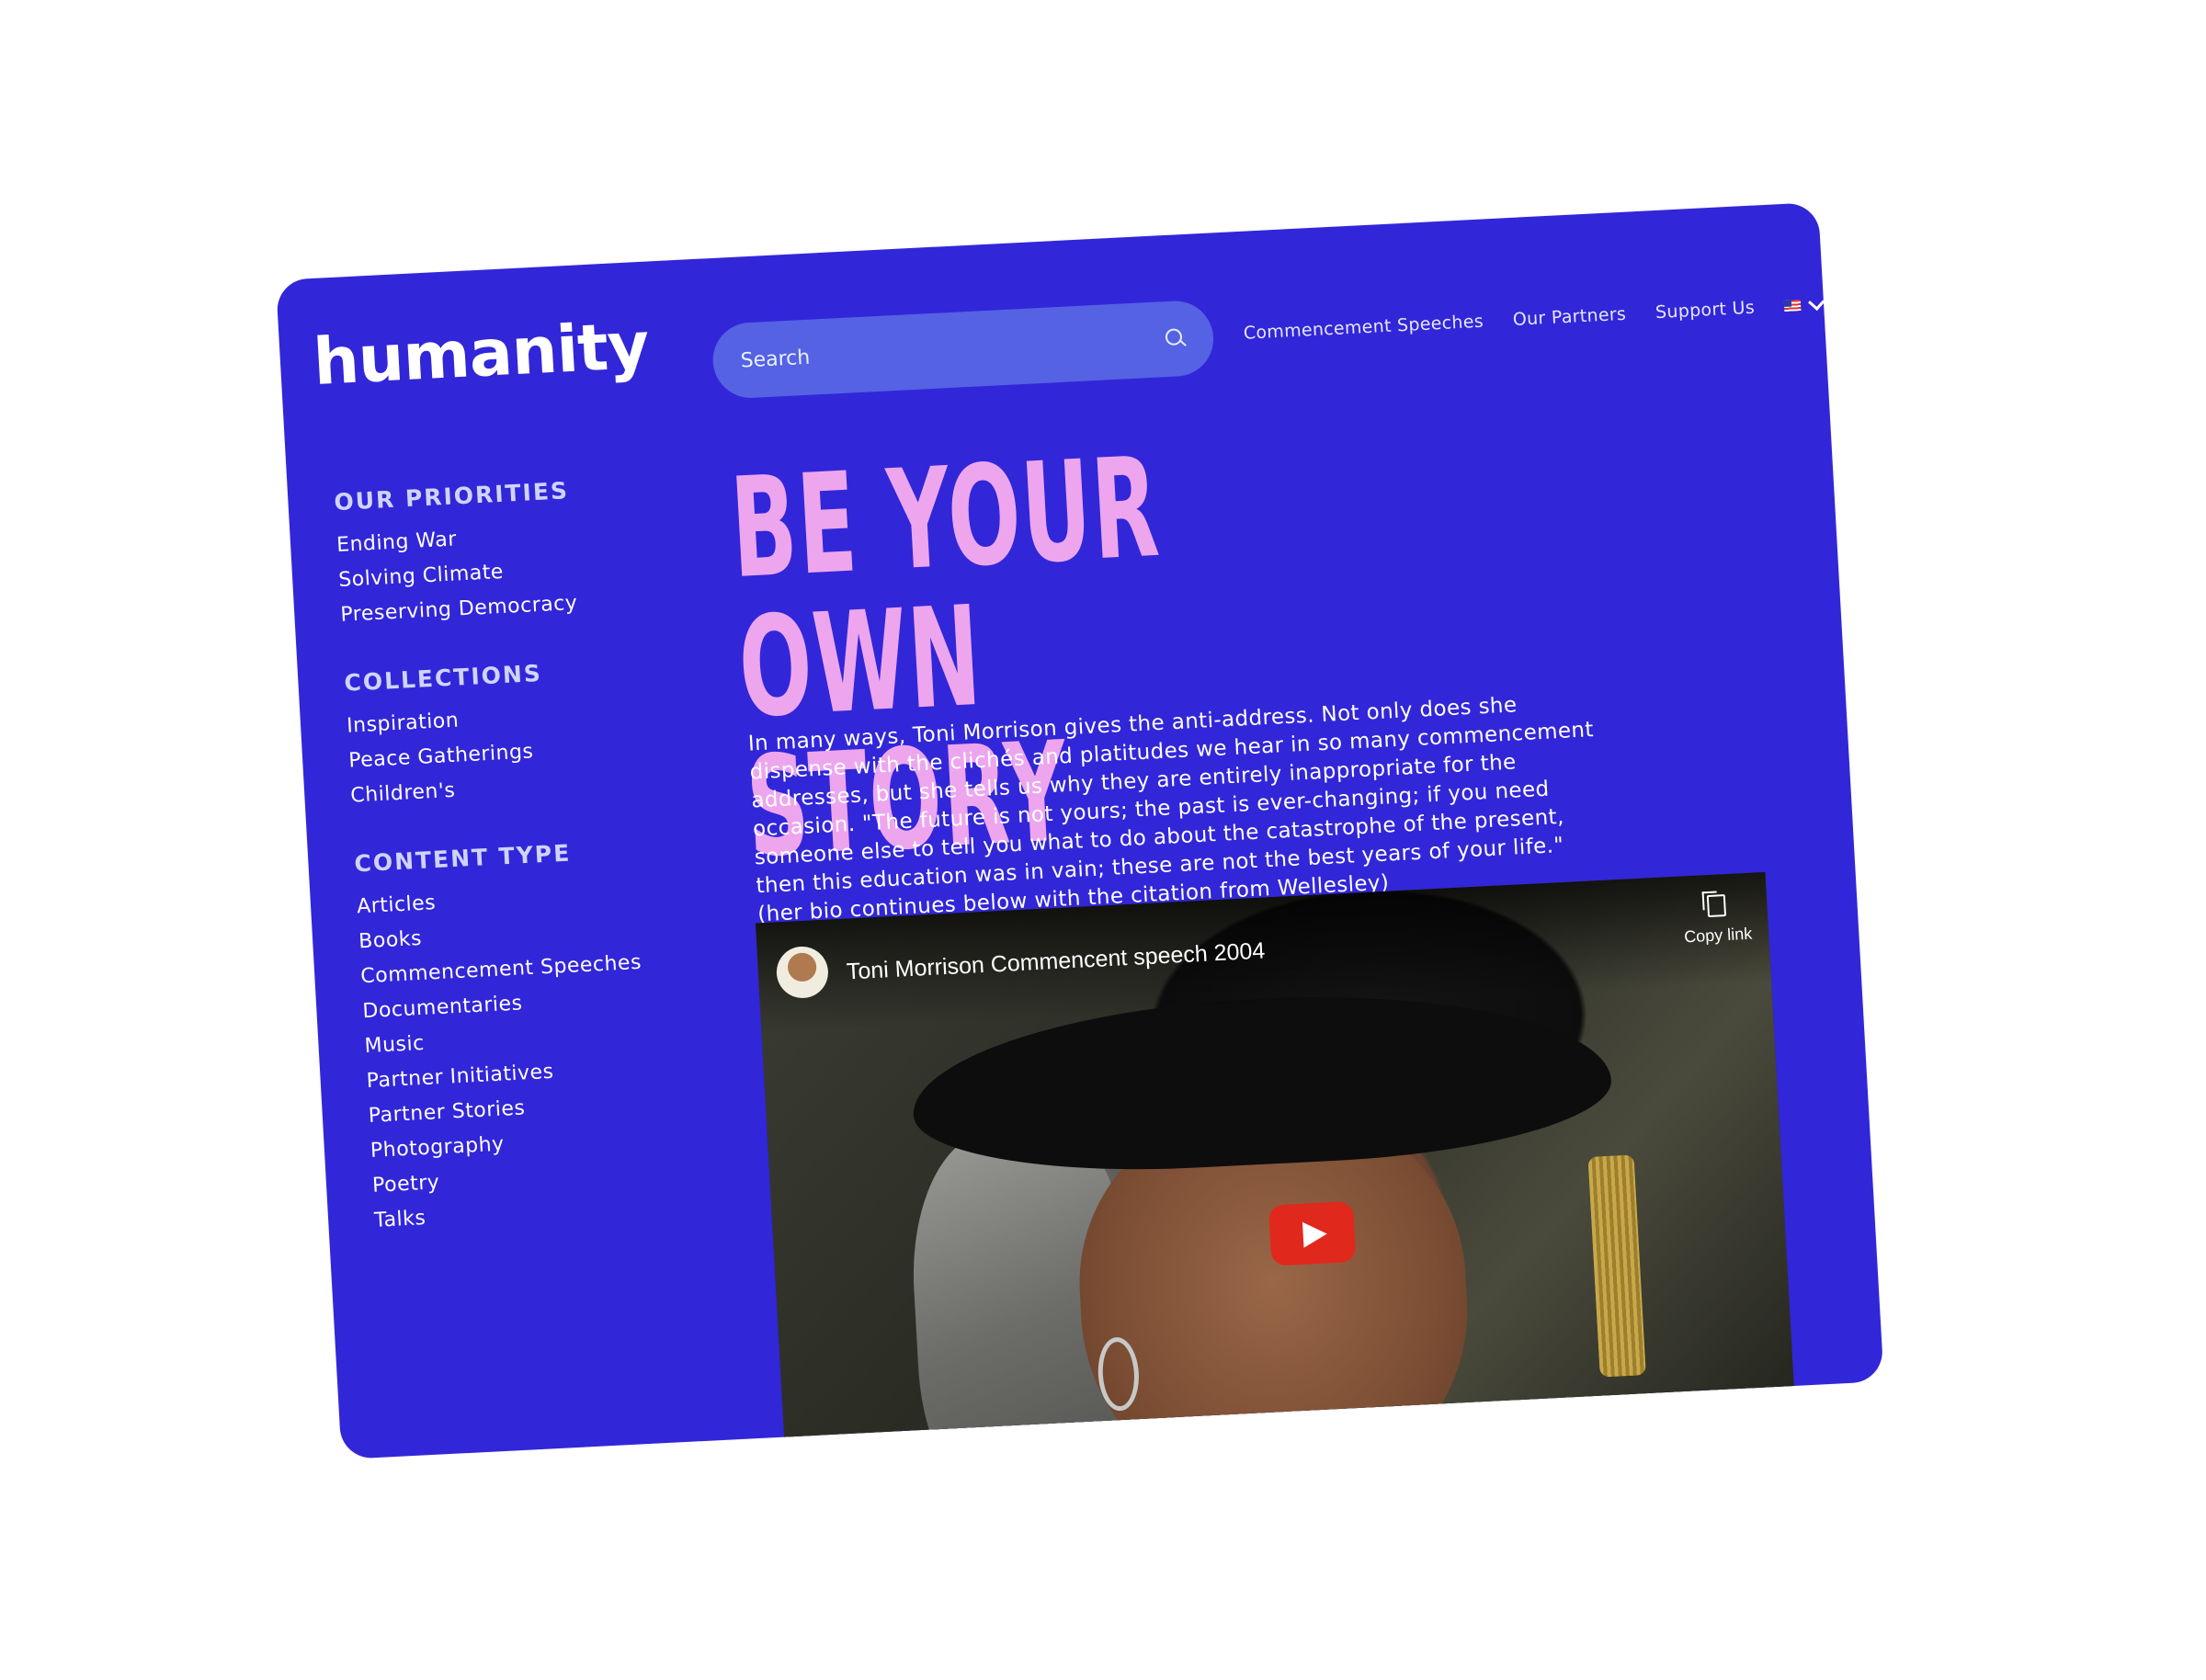  I want to click on search-bar, so click(964, 349).